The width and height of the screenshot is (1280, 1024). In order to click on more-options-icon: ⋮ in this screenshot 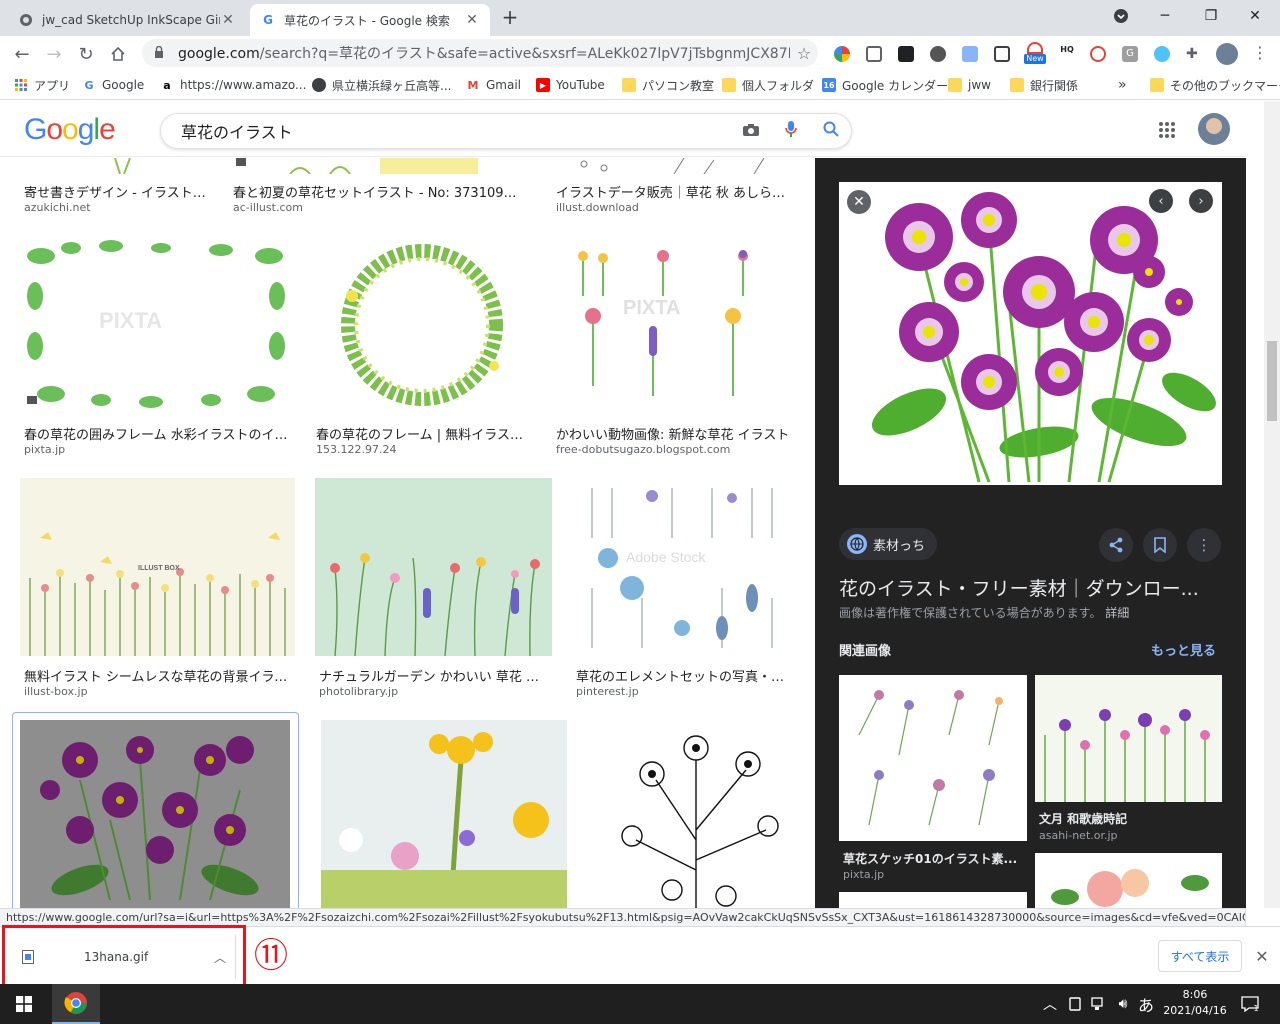, I will do `click(1204, 545)`.